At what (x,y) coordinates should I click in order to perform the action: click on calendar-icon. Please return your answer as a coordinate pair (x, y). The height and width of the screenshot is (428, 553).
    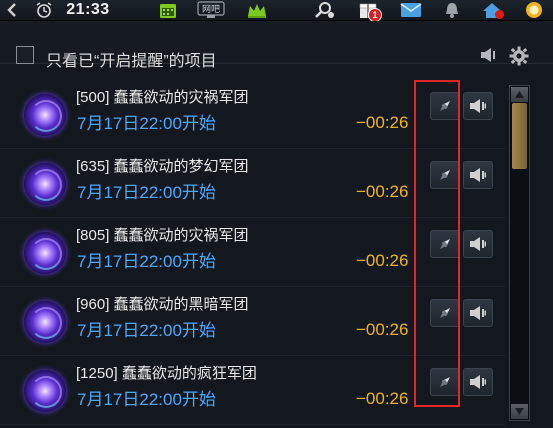
    Looking at the image, I should click on (168, 10).